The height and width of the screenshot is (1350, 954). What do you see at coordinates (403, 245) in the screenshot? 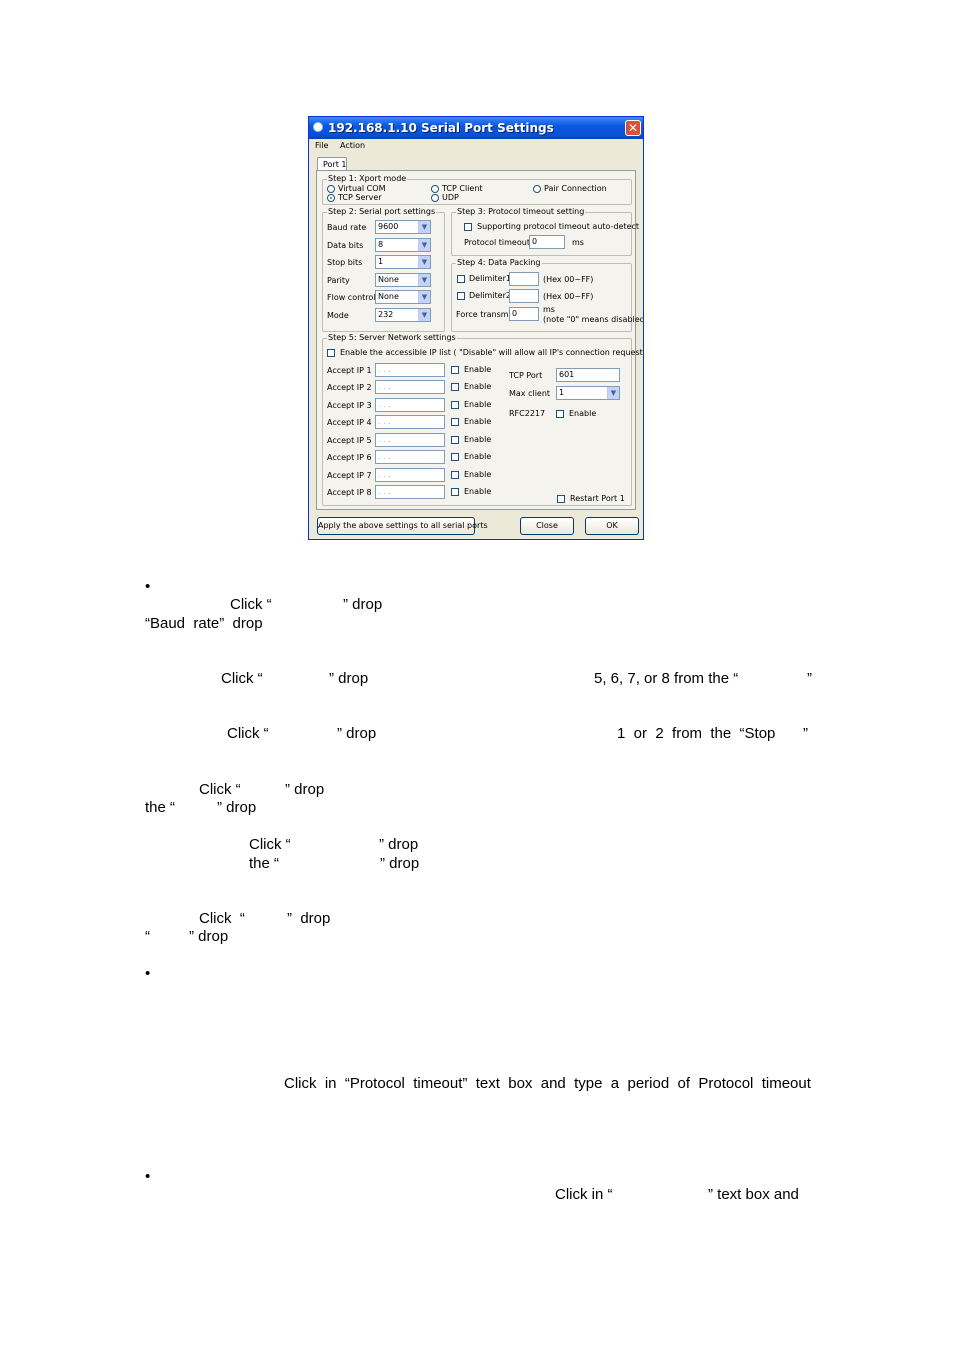
I see `data-bits-select: 8 ▼` at bounding box center [403, 245].